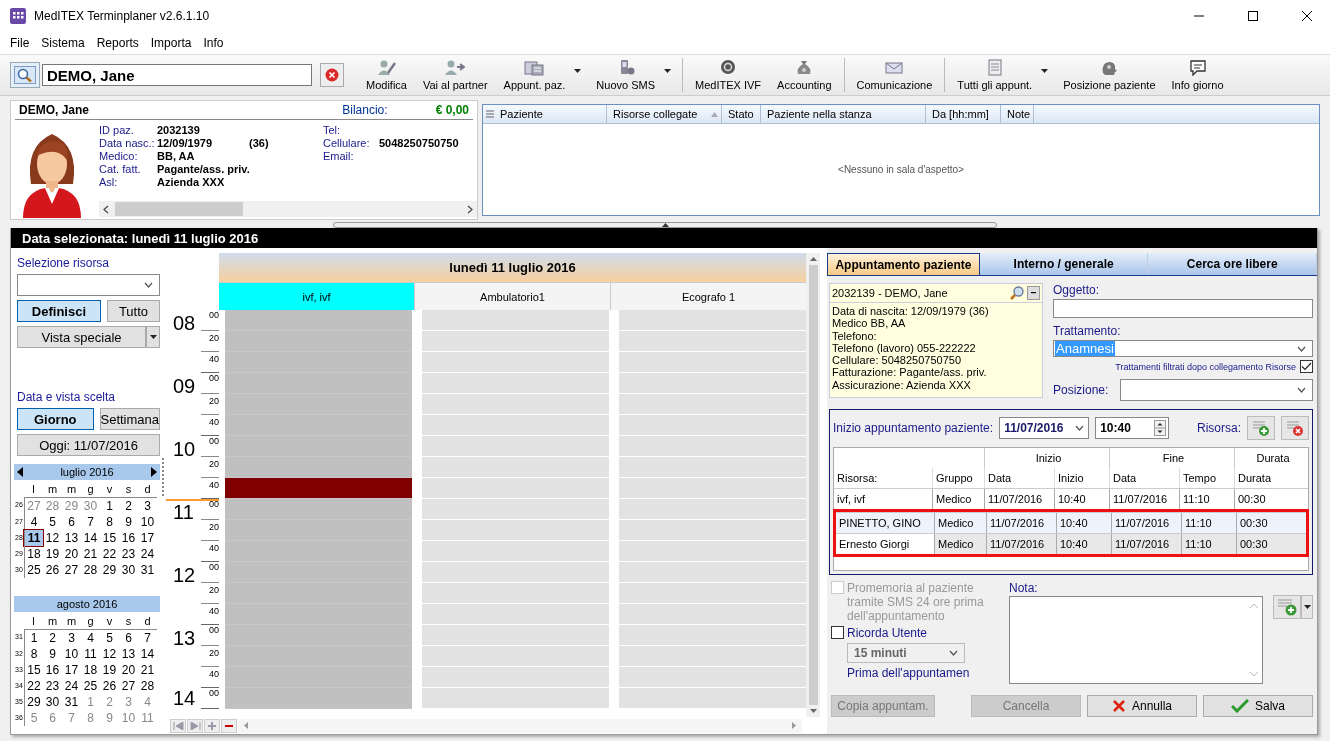  Describe the element at coordinates (708, 296) in the screenshot. I see `resource-column-header: Ecografo 1` at that location.